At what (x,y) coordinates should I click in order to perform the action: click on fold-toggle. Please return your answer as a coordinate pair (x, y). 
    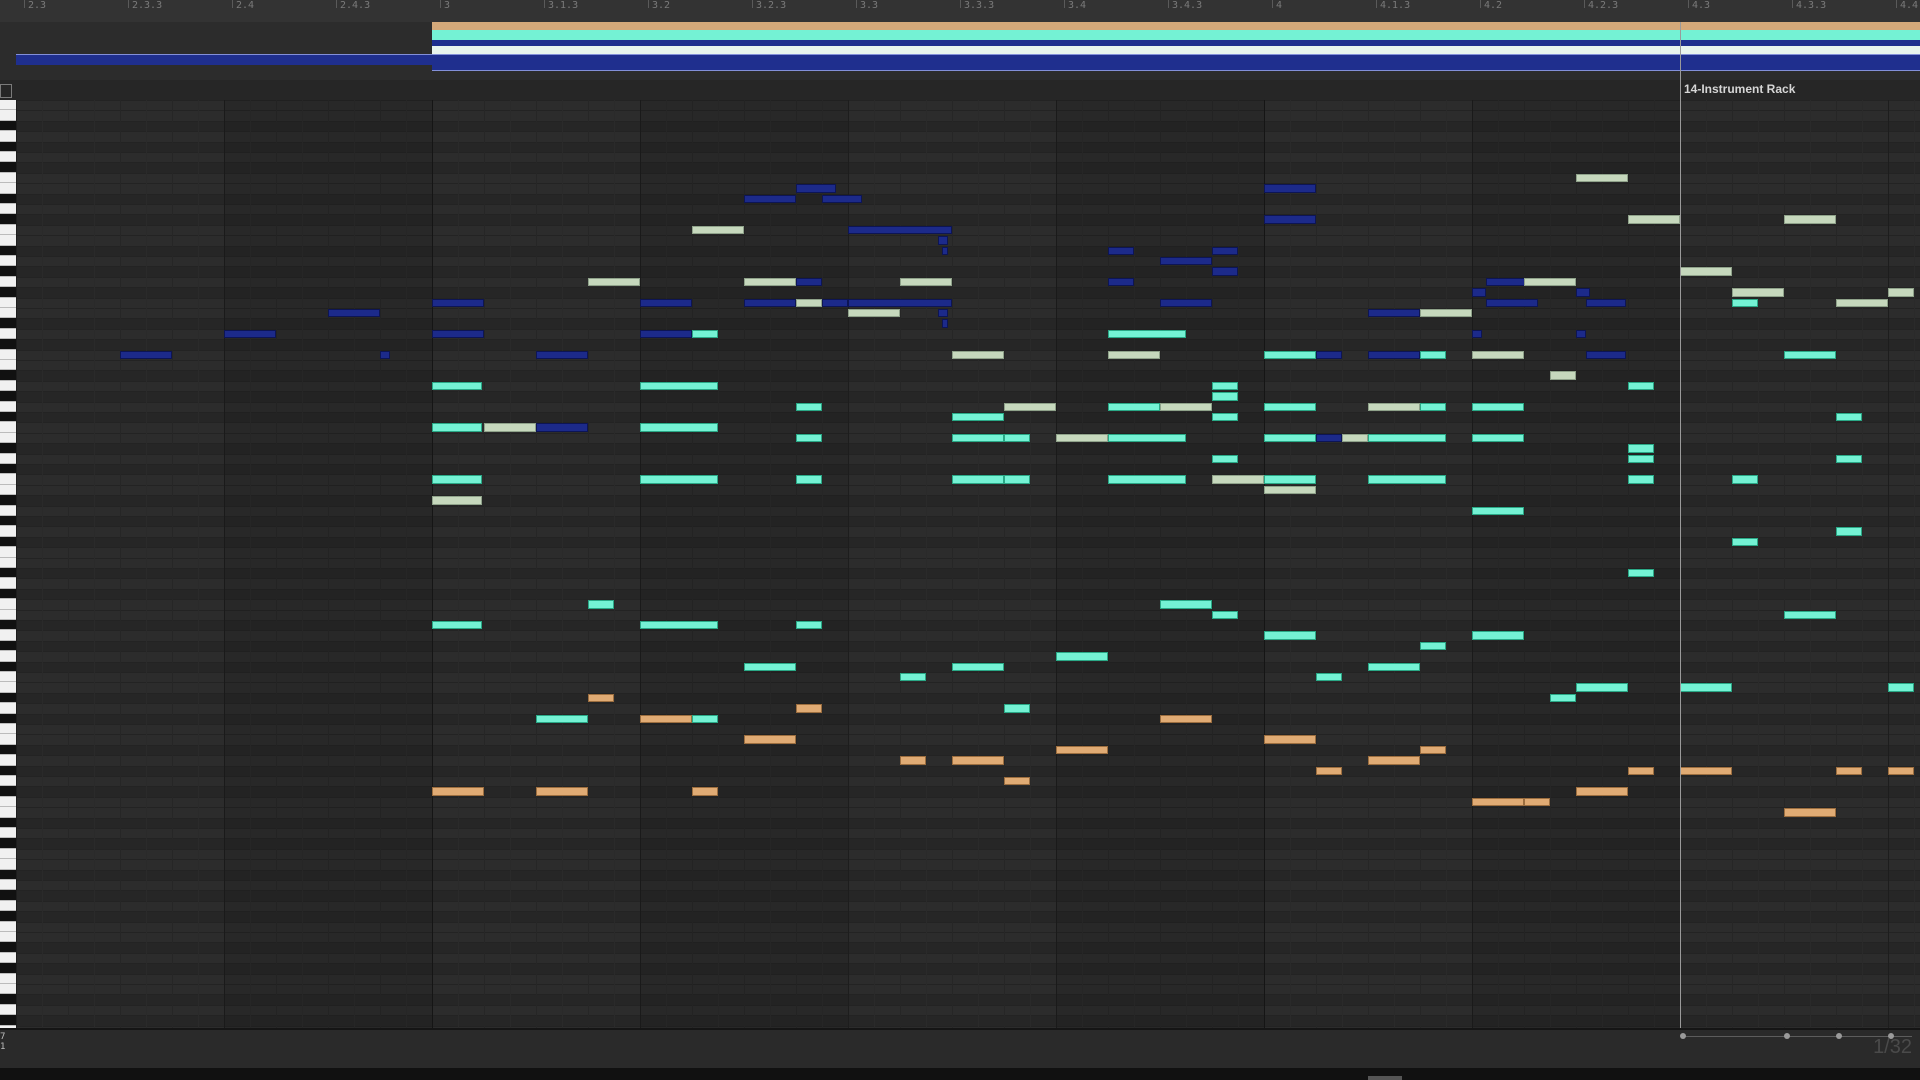
    Looking at the image, I should click on (6, 91).